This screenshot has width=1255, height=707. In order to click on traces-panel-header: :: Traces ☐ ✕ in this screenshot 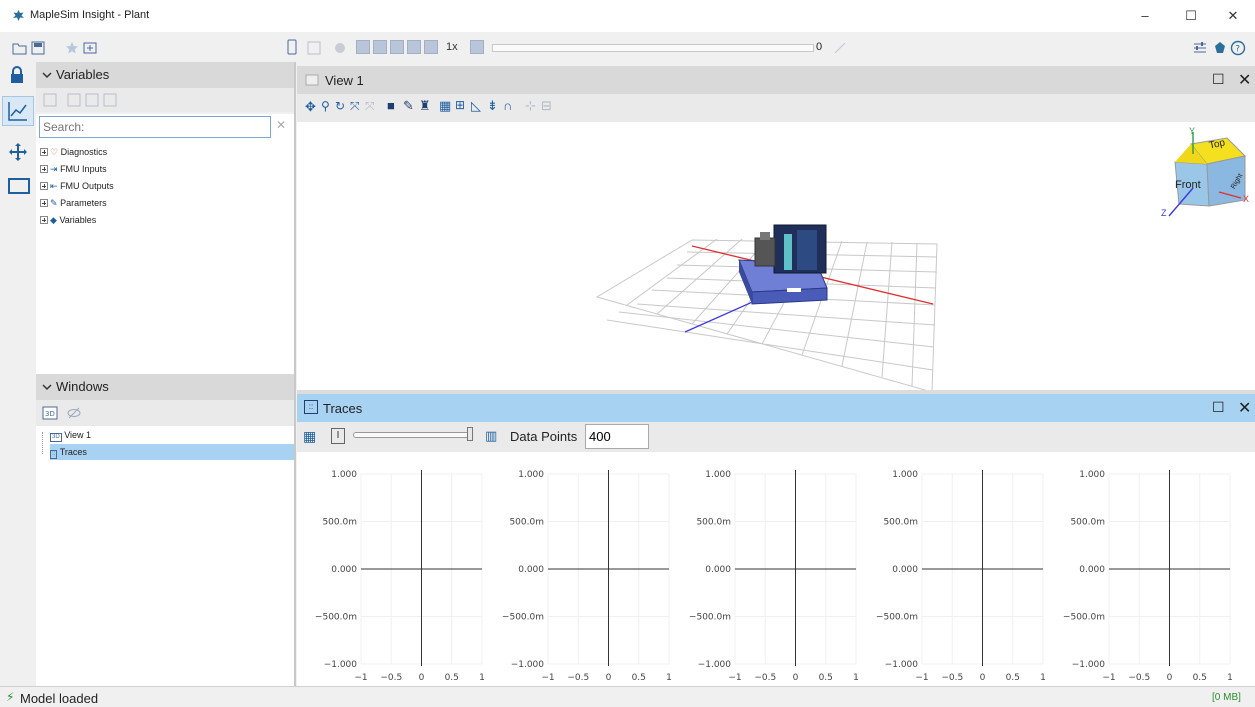, I will do `click(776, 408)`.